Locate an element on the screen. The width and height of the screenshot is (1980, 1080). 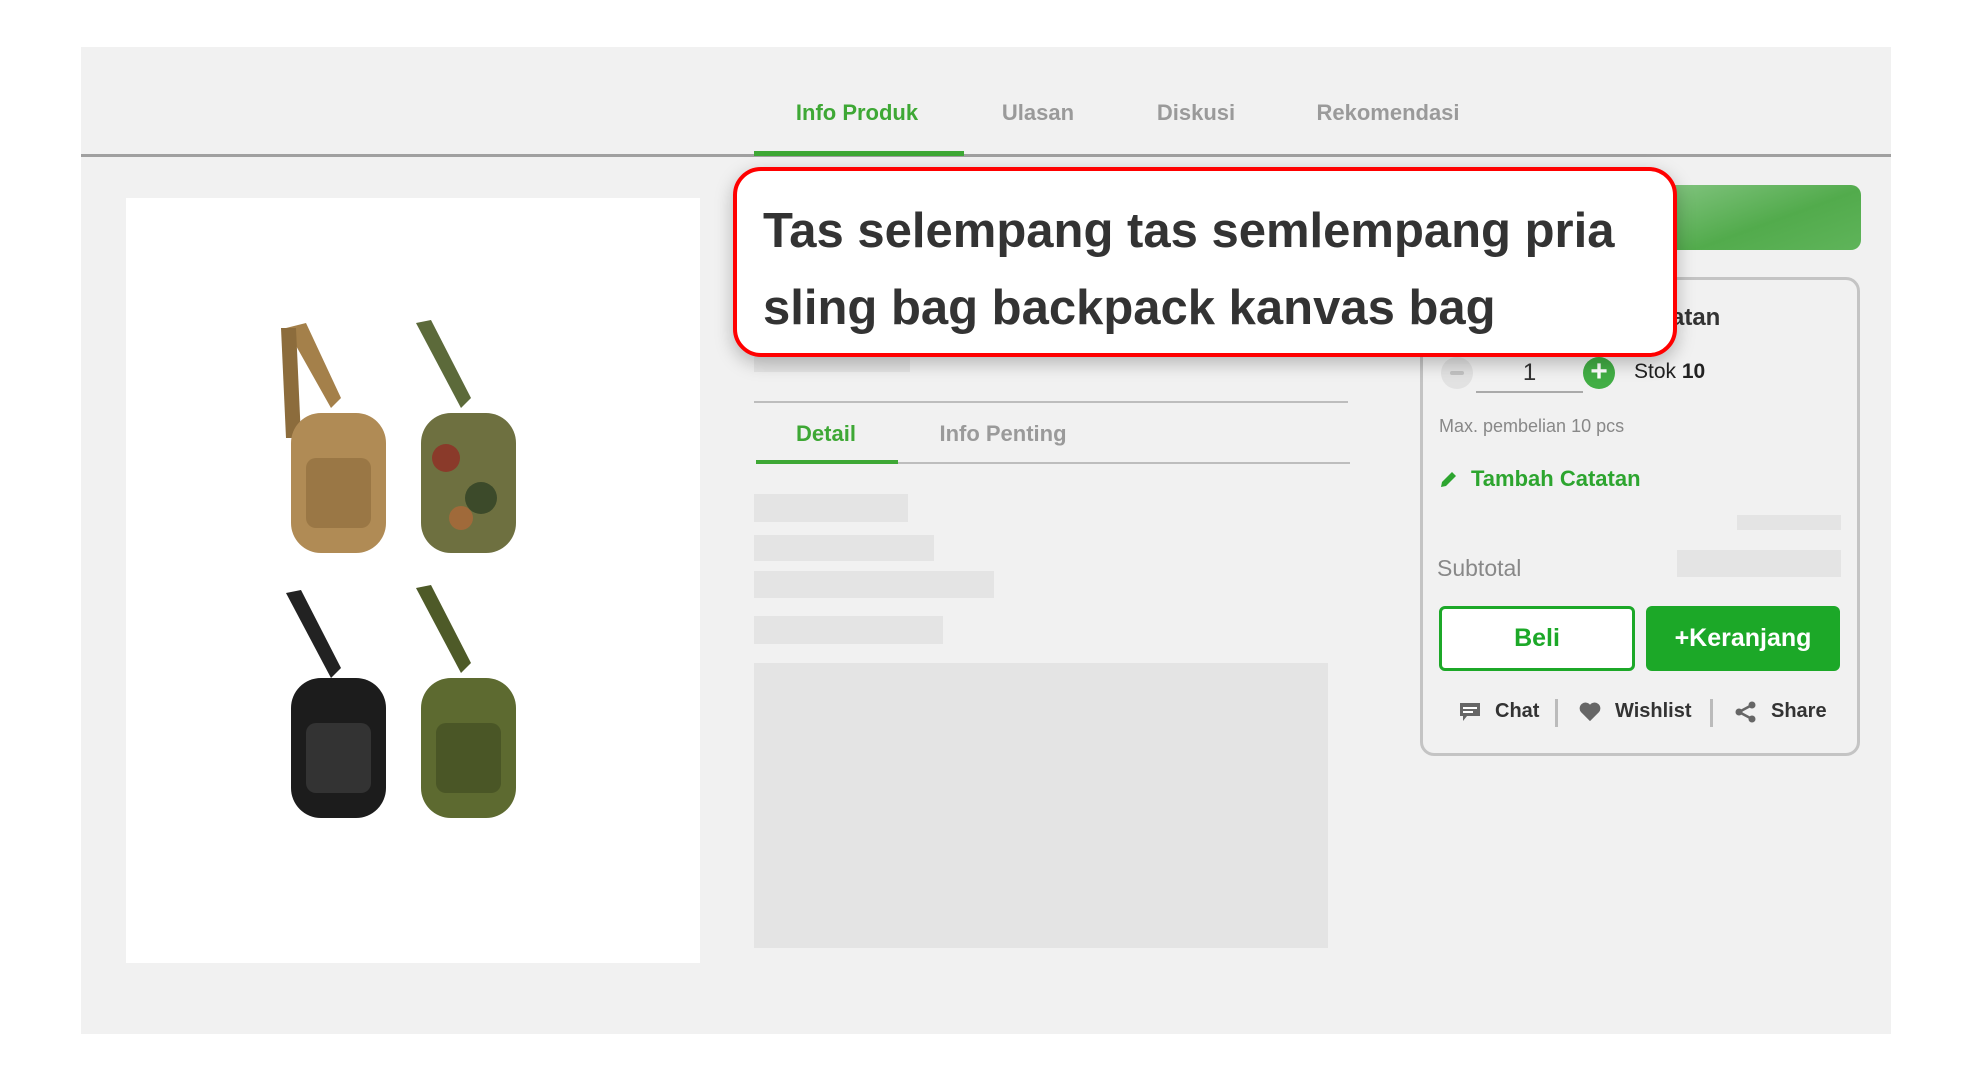
bag-photos is located at coordinates (398, 569).